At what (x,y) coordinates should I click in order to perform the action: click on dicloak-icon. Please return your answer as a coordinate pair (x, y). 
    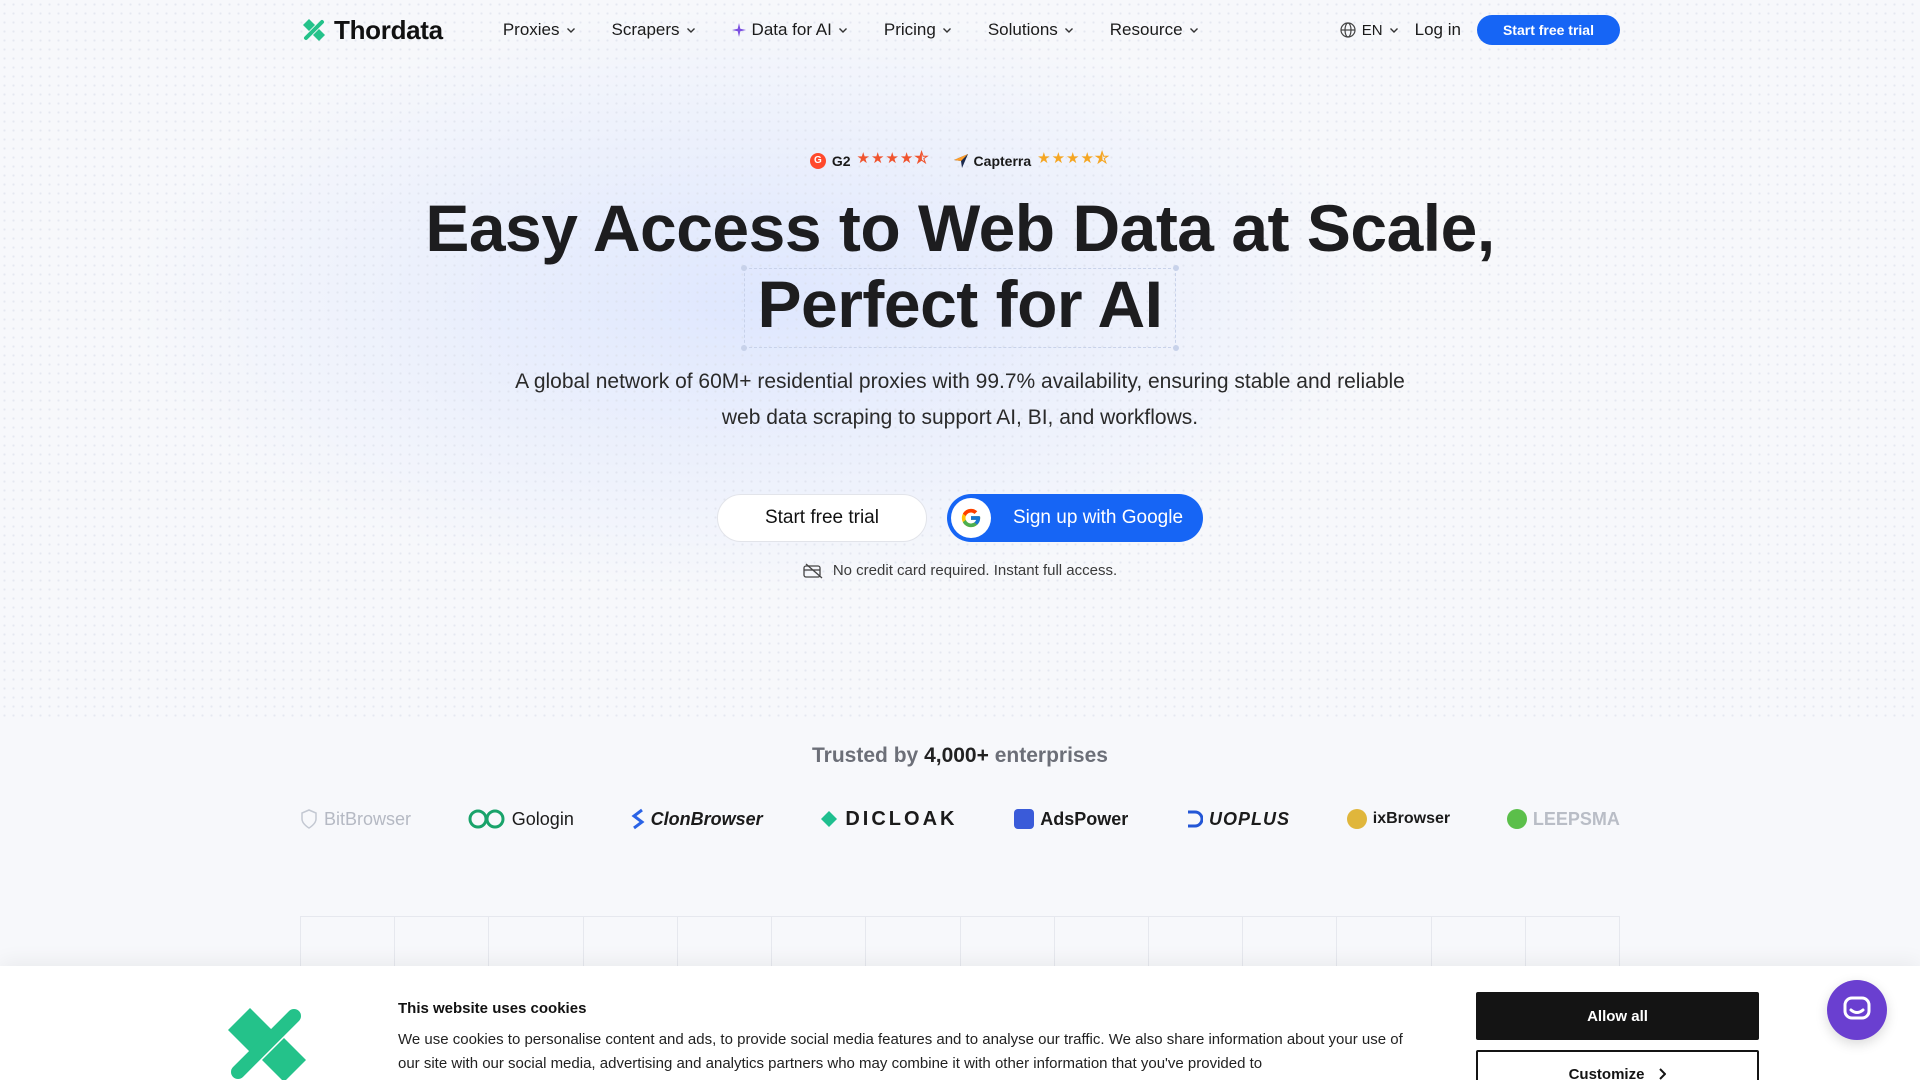
    Looking at the image, I should click on (829, 819).